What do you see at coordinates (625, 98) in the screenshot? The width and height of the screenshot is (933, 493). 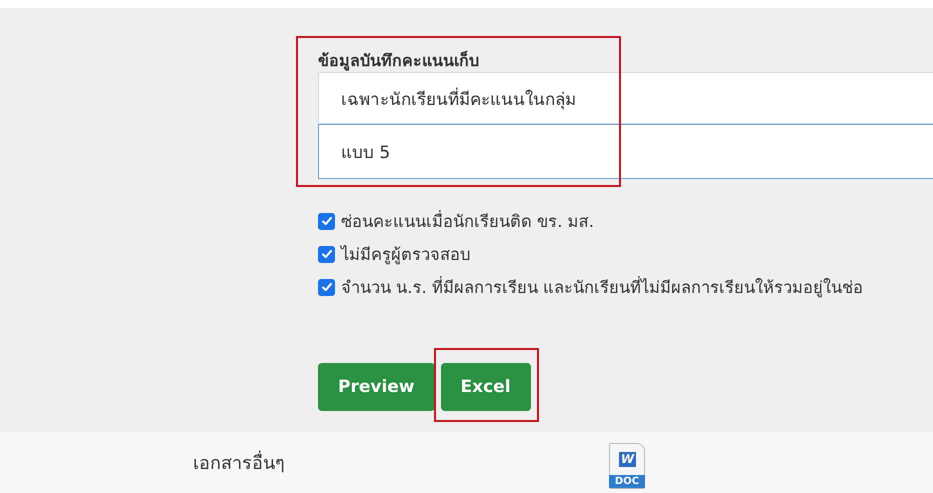 I see `select-field: เฉพาะนักเรียนที่มีคะแนนในกลุ่ม` at bounding box center [625, 98].